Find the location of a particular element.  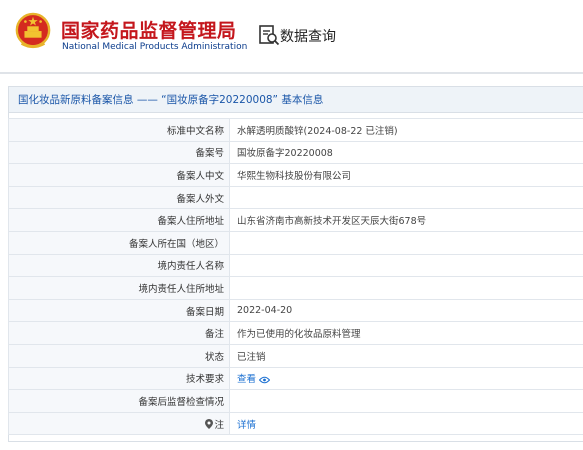

field-value: 华熙生物科技股份有限公司 is located at coordinates (406, 175).